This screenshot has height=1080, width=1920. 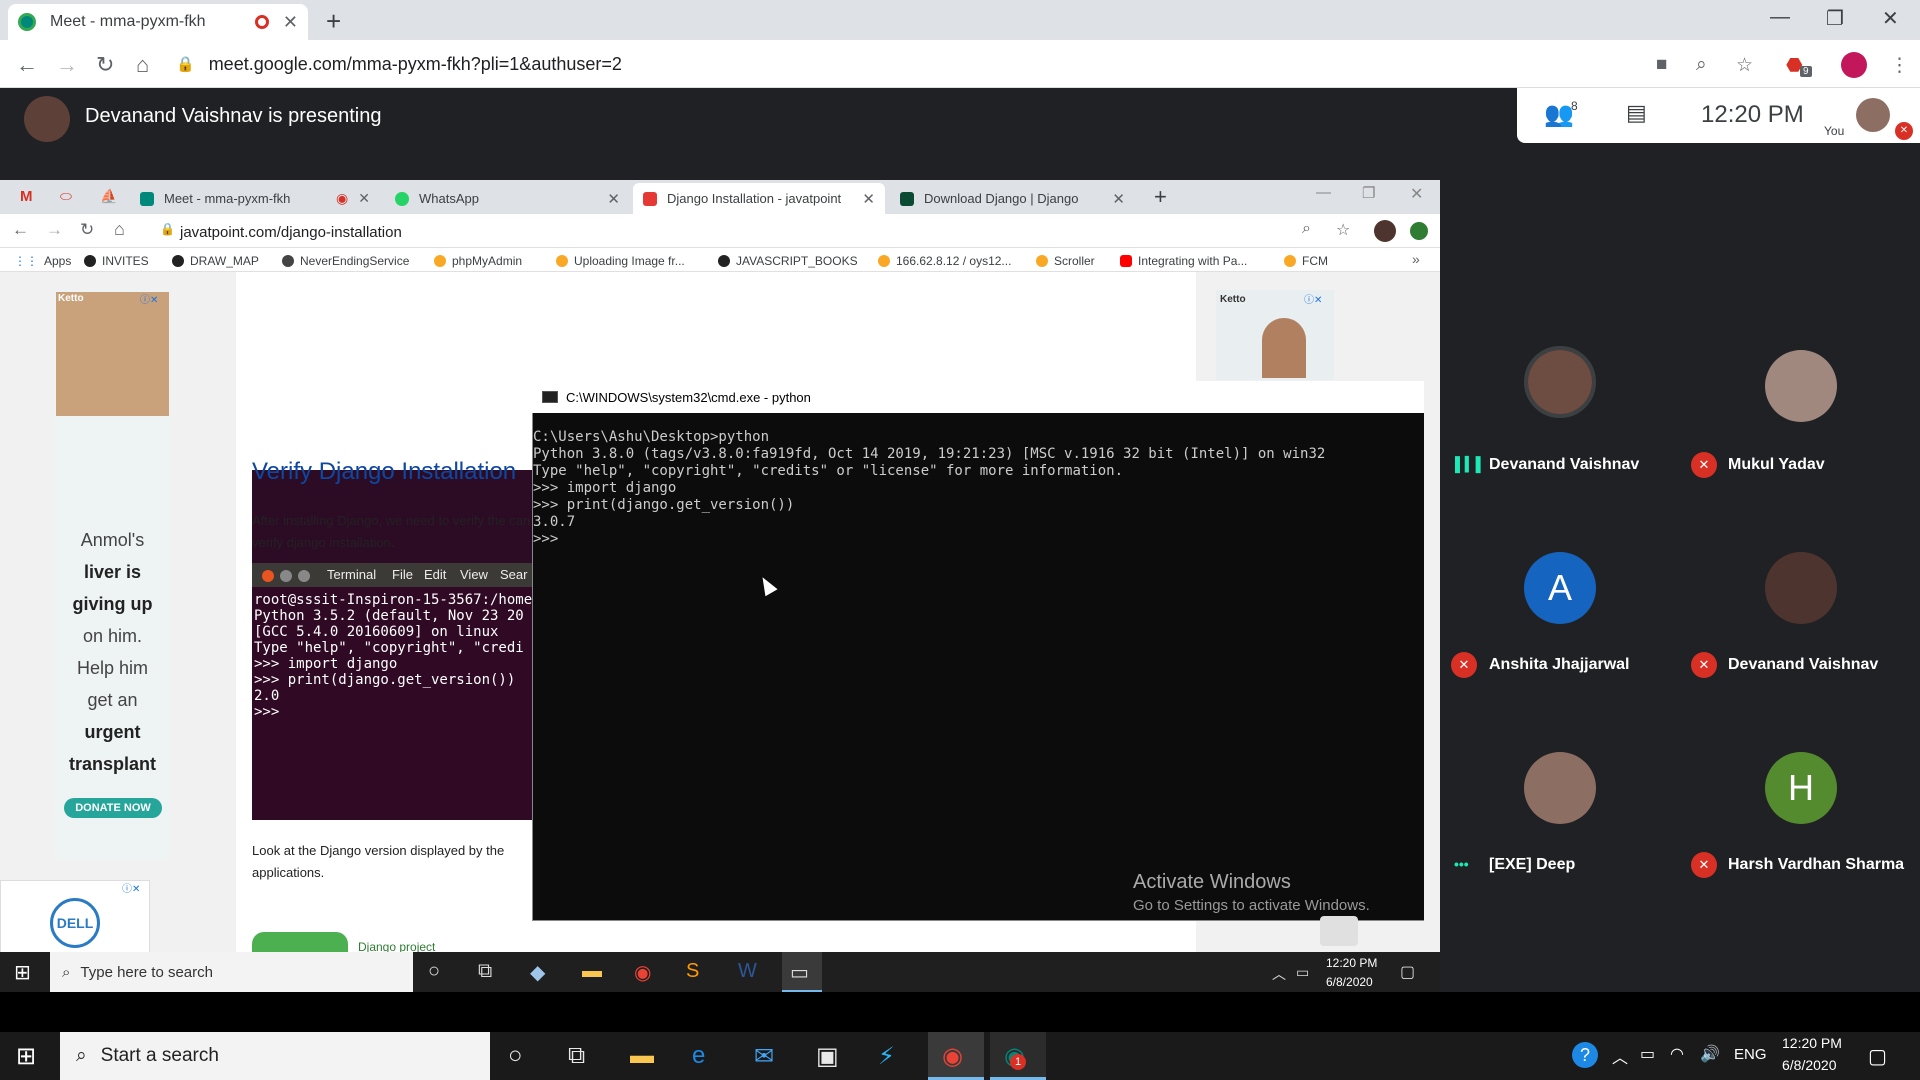 I want to click on donate-now-button: DONATE NOW, so click(x=113, y=808).